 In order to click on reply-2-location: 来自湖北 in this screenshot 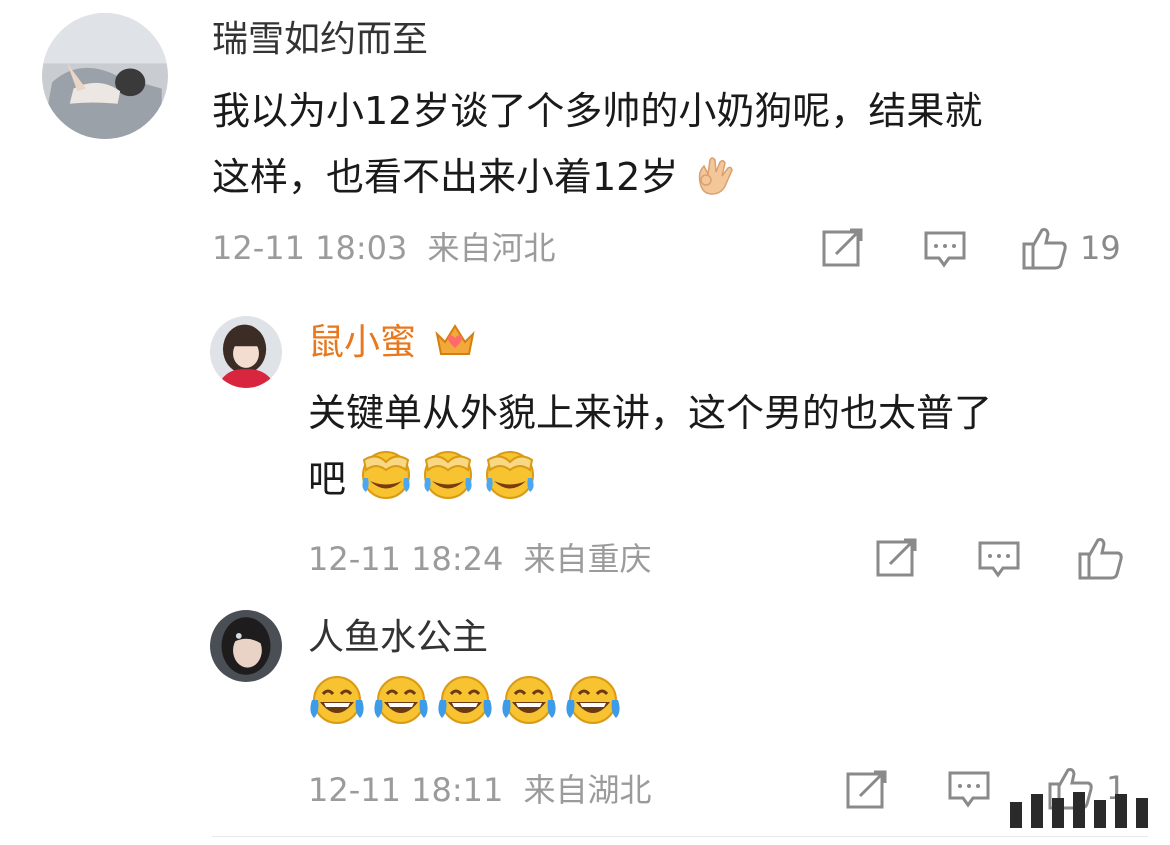, I will do `click(587, 790)`.